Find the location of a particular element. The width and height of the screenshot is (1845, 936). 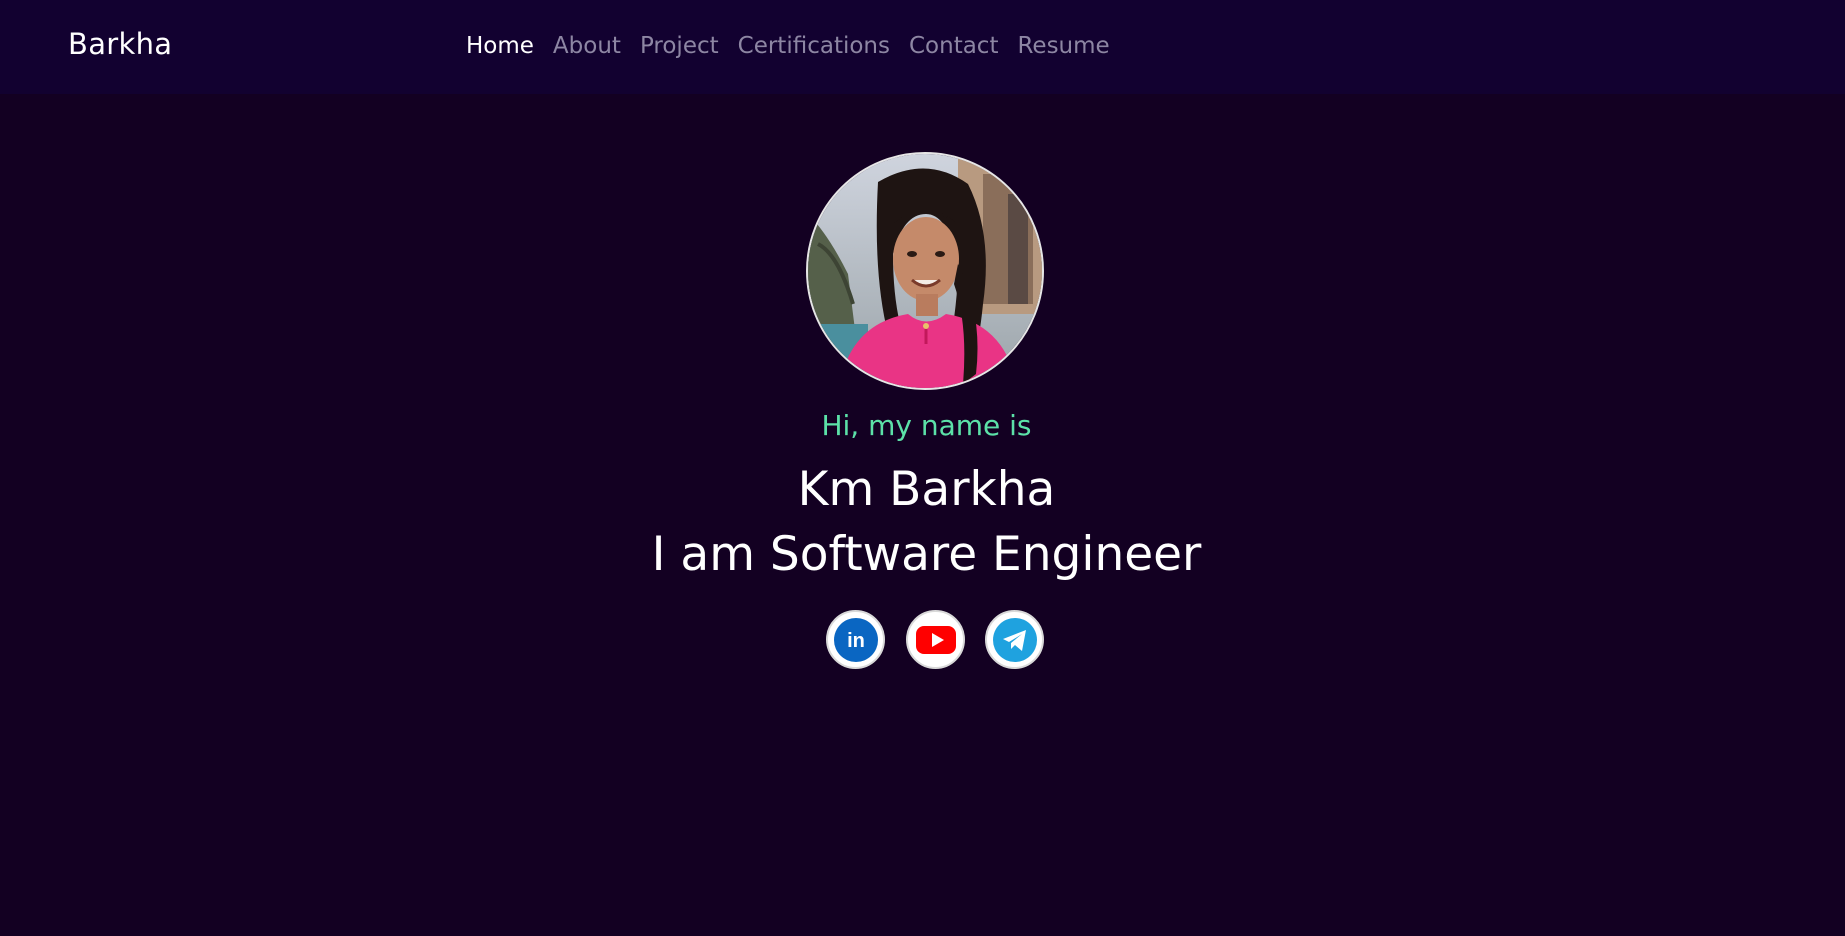

linkedin-button: in is located at coordinates (855, 639).